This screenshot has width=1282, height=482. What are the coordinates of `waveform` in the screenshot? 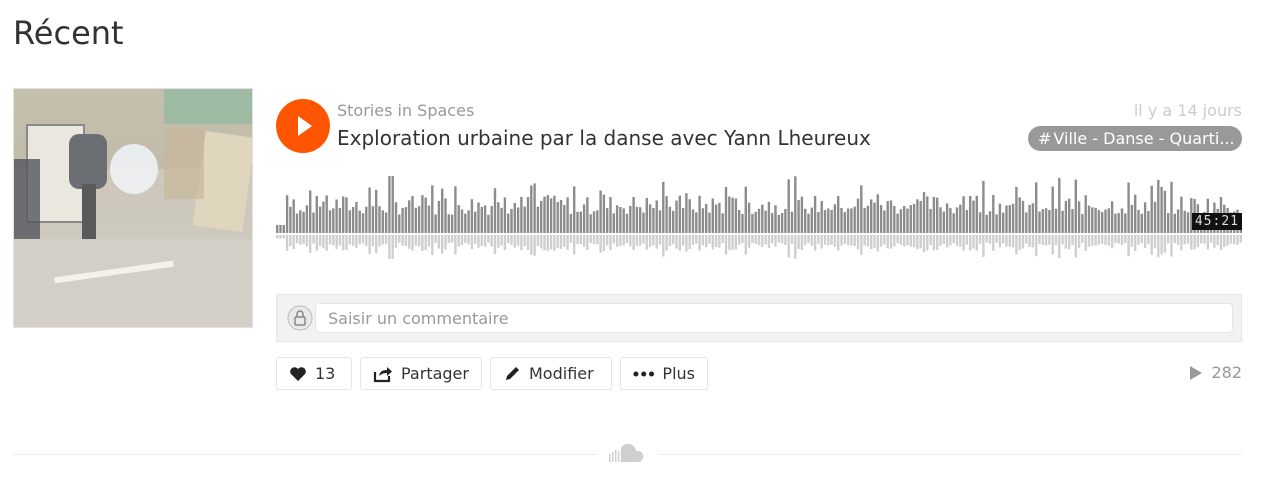 It's located at (759, 217).